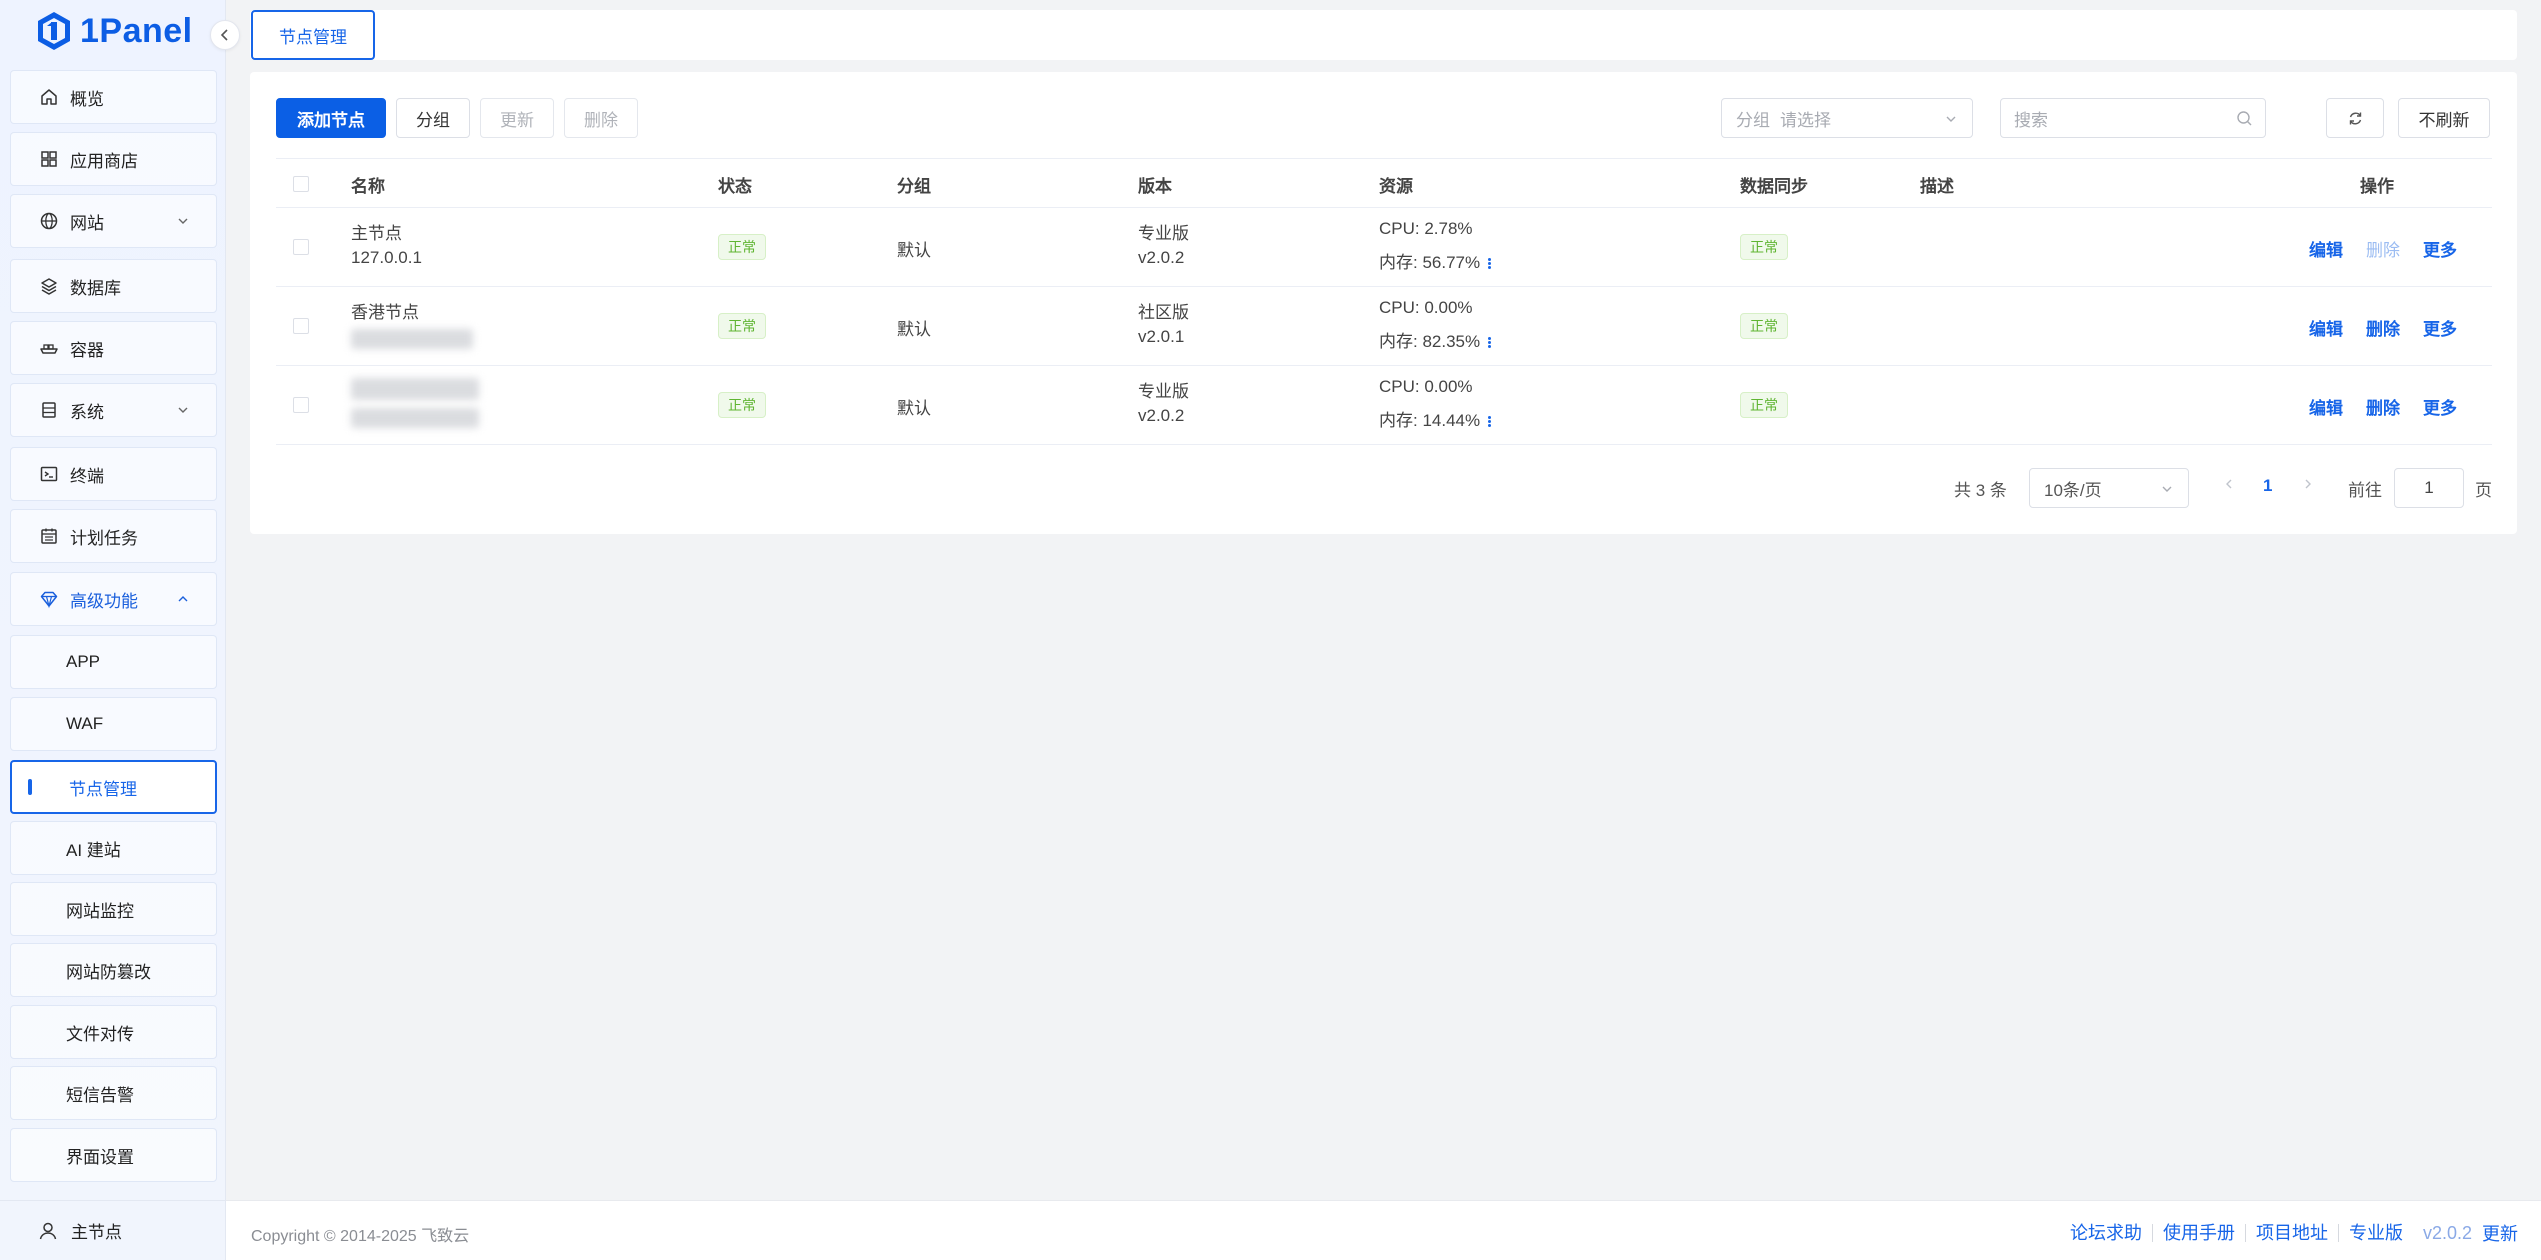 The image size is (2541, 1260). I want to click on add-node-button: 添加节点, so click(331, 118).